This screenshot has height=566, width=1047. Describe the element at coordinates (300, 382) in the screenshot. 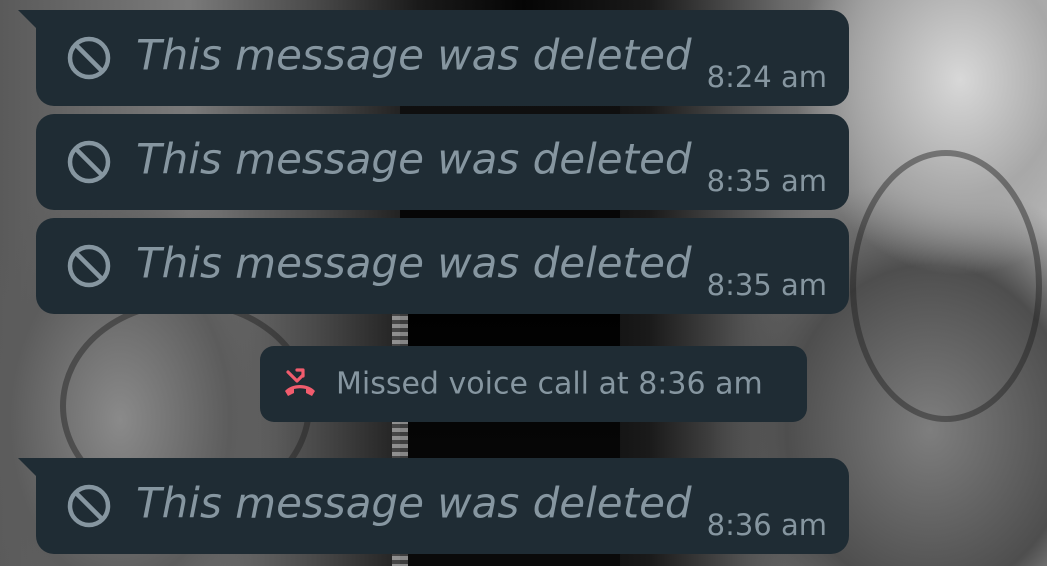

I see `missed-call-icon` at that location.